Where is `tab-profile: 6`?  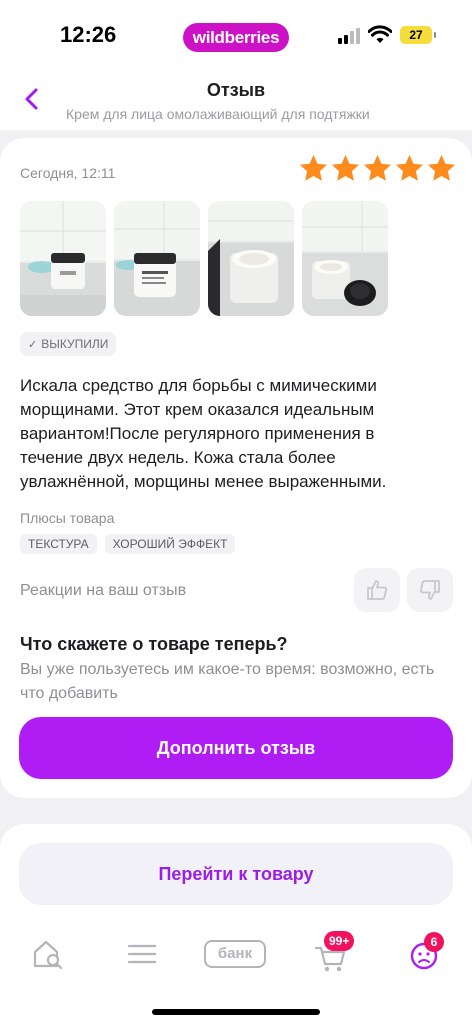
tab-profile: 6 is located at coordinates (426, 953).